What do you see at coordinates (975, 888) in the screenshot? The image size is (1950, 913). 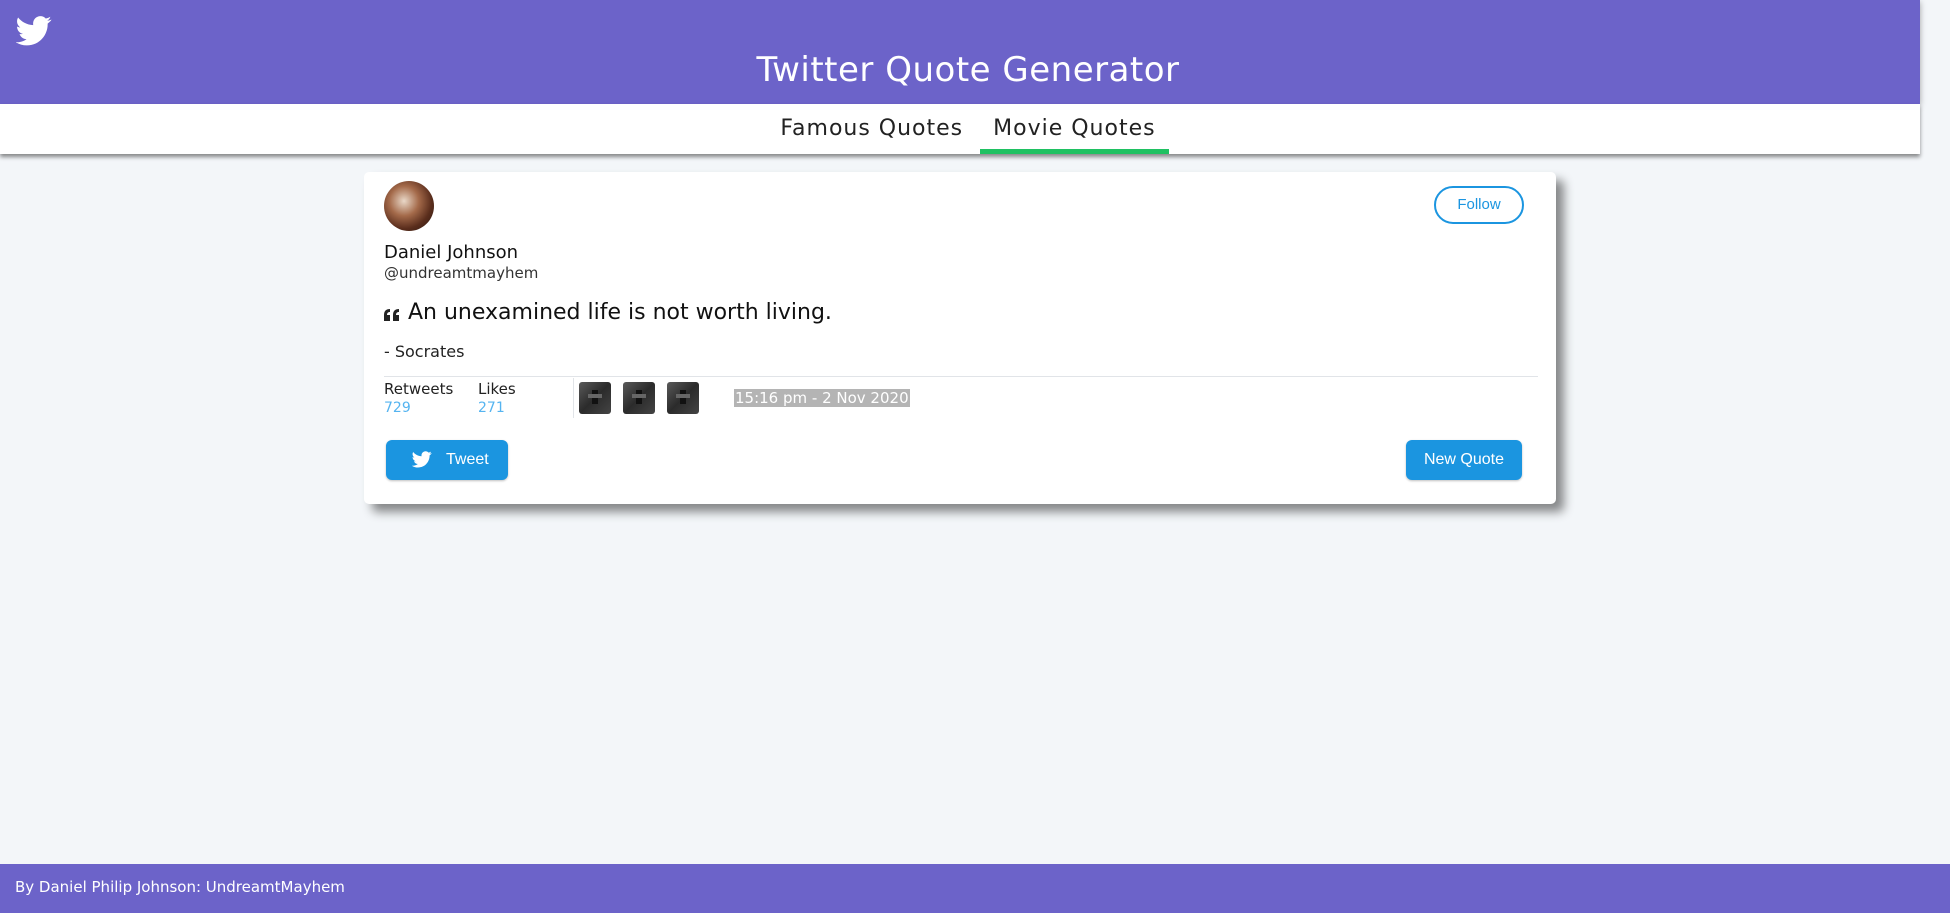 I see `footer: By Daniel Philip Johnson: UndreamtMayhem` at bounding box center [975, 888].